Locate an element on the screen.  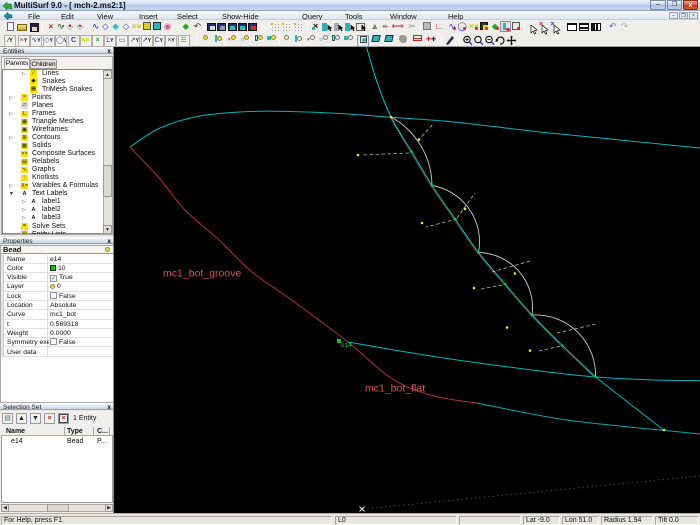
svg-text: e14 is located at coordinates (346, 345).